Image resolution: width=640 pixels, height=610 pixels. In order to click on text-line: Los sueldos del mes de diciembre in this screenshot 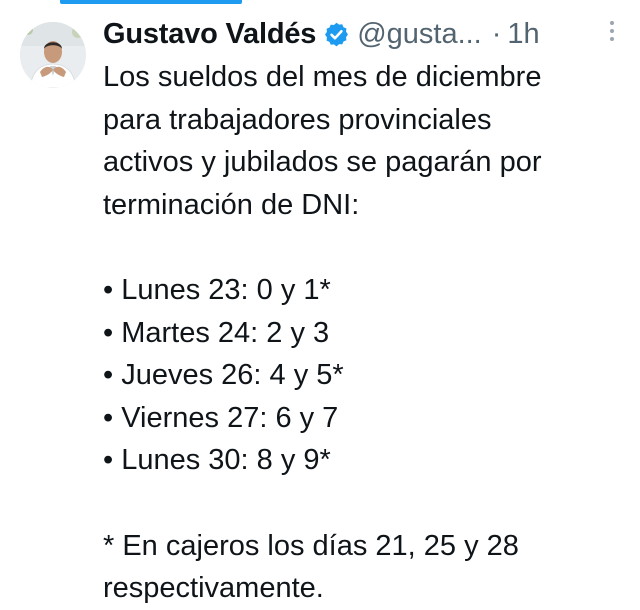, I will do `click(322, 77)`.